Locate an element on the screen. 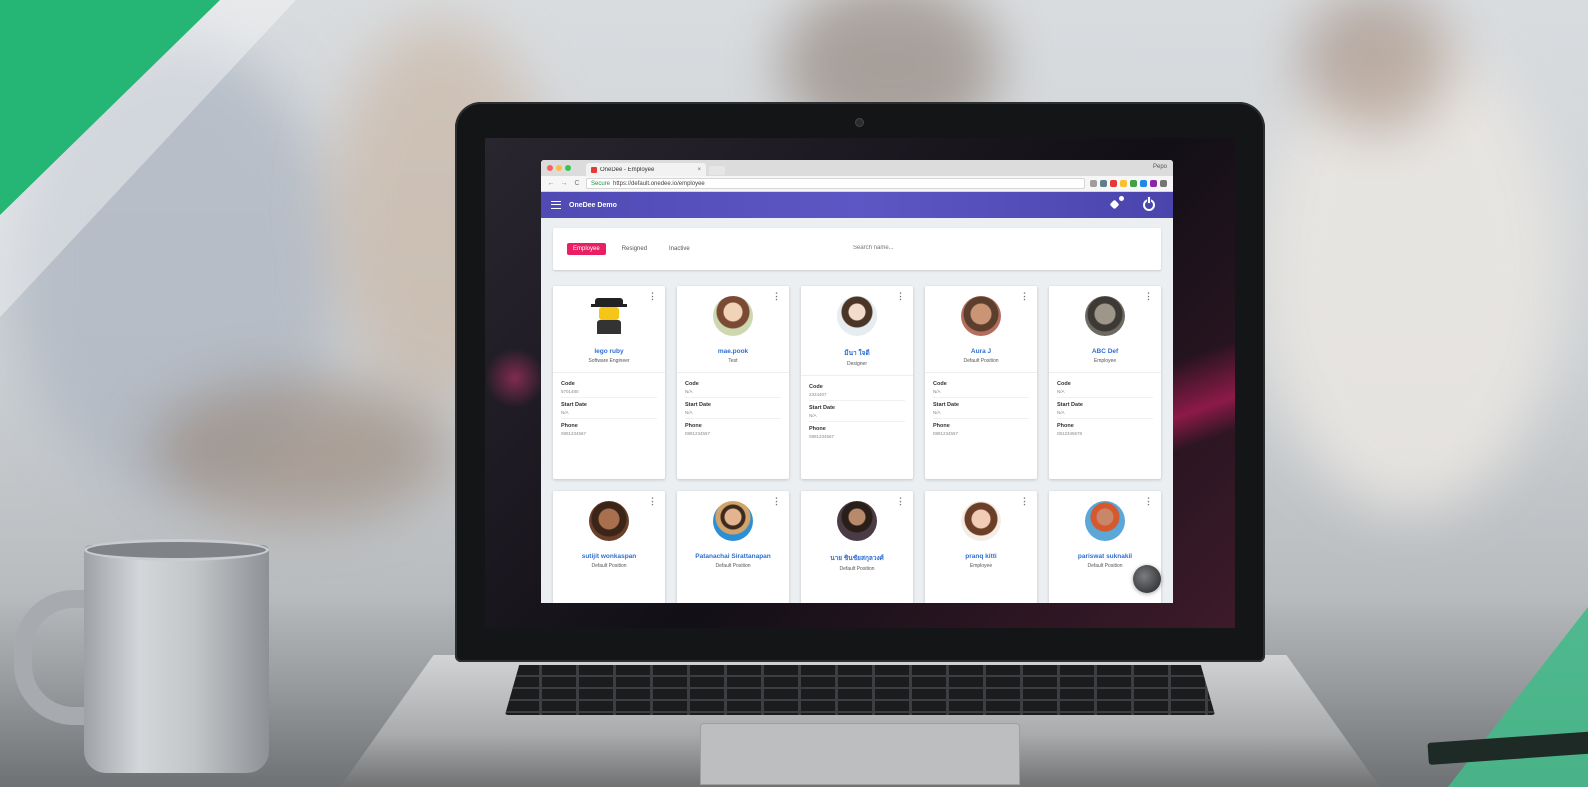 Image resolution: width=1588 pixels, height=787 pixels. star-icon is located at coordinates (1093, 183).